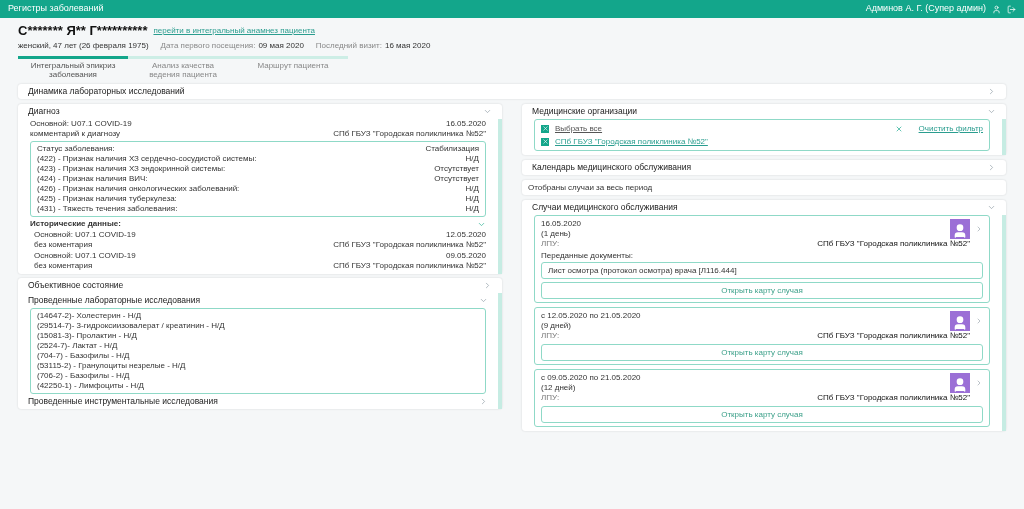 The height and width of the screenshot is (509, 1024). Describe the element at coordinates (76, 134) in the screenshot. I see `diagnosis-comment: комментарий к диагнозу` at that location.